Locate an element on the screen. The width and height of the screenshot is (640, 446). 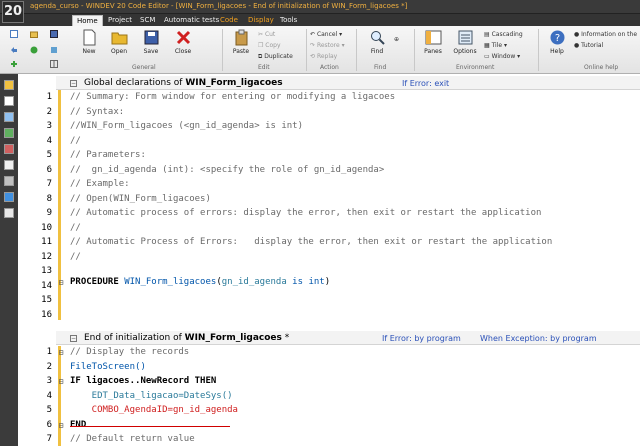
code-line: // Example: is located at coordinates (100, 184).